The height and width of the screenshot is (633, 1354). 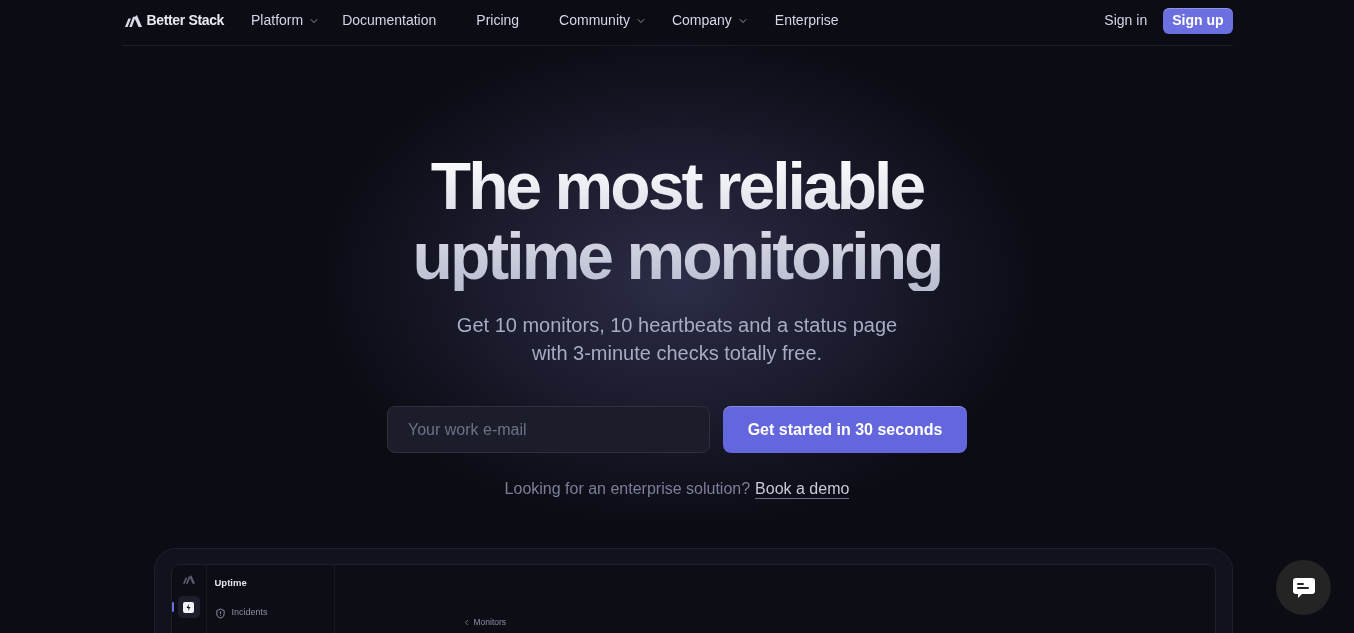 What do you see at coordinates (220, 613) in the screenshot?
I see `shield-alert-icon` at bounding box center [220, 613].